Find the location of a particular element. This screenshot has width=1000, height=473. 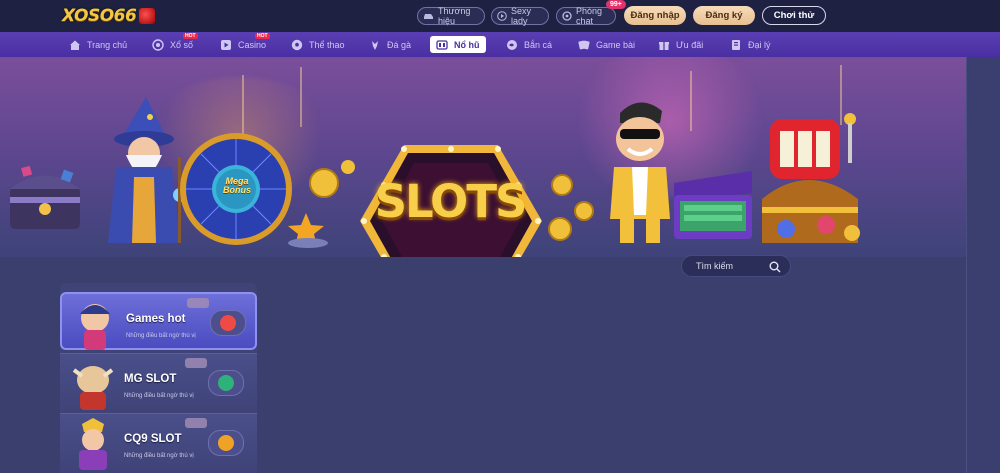

pill-label: Sexy lady is located at coordinates (521, 16).